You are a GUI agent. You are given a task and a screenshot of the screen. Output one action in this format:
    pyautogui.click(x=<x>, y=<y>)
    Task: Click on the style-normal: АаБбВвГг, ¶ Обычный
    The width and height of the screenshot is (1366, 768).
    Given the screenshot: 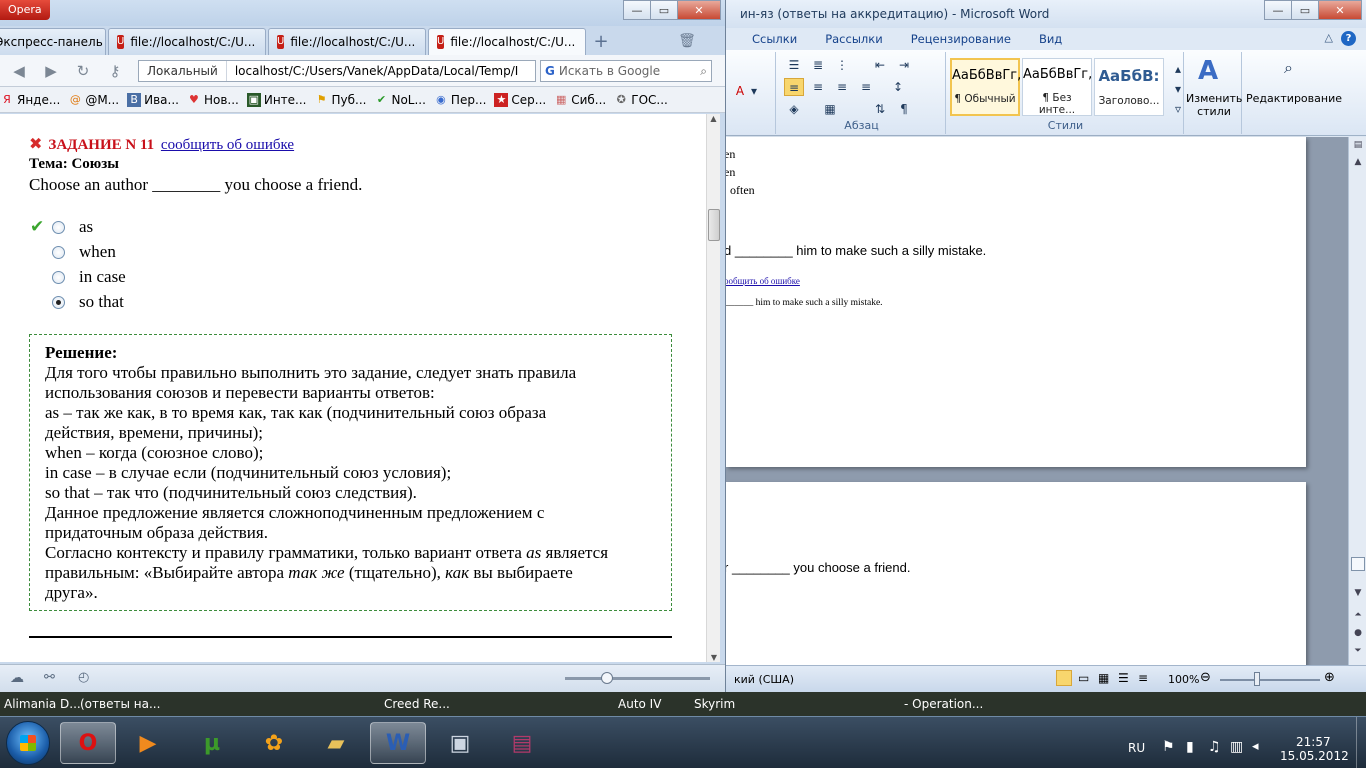 What is the action you would take?
    pyautogui.click(x=985, y=87)
    